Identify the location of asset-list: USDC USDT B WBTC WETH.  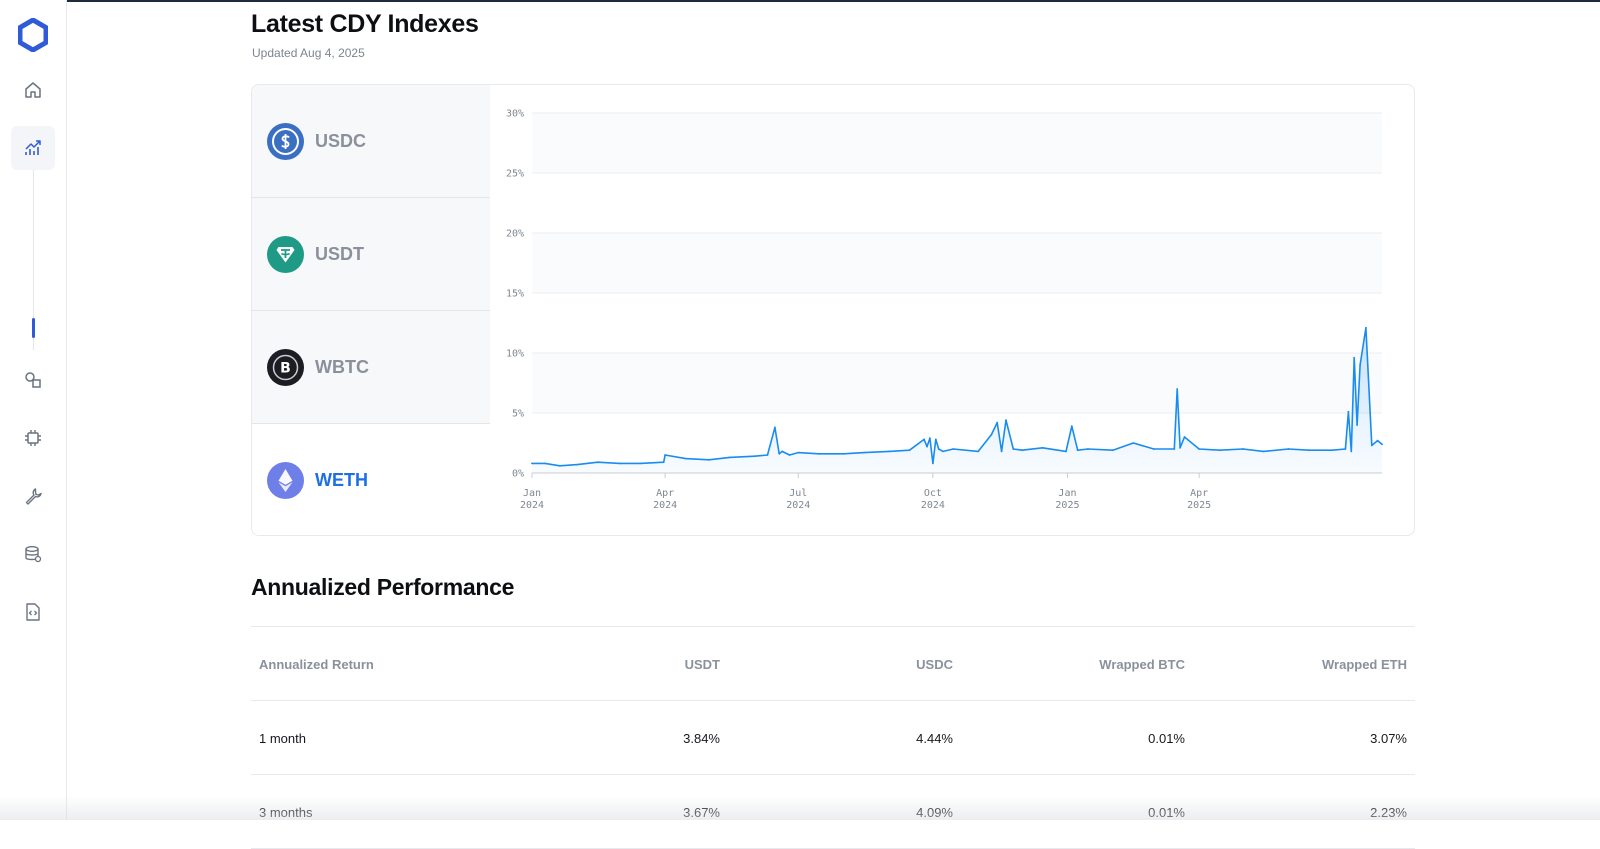
(371, 310).